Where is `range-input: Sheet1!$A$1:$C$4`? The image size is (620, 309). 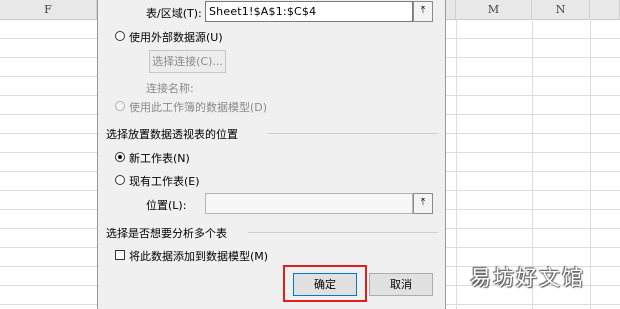
range-input: Sheet1!$A$1:$C$4 is located at coordinates (309, 11).